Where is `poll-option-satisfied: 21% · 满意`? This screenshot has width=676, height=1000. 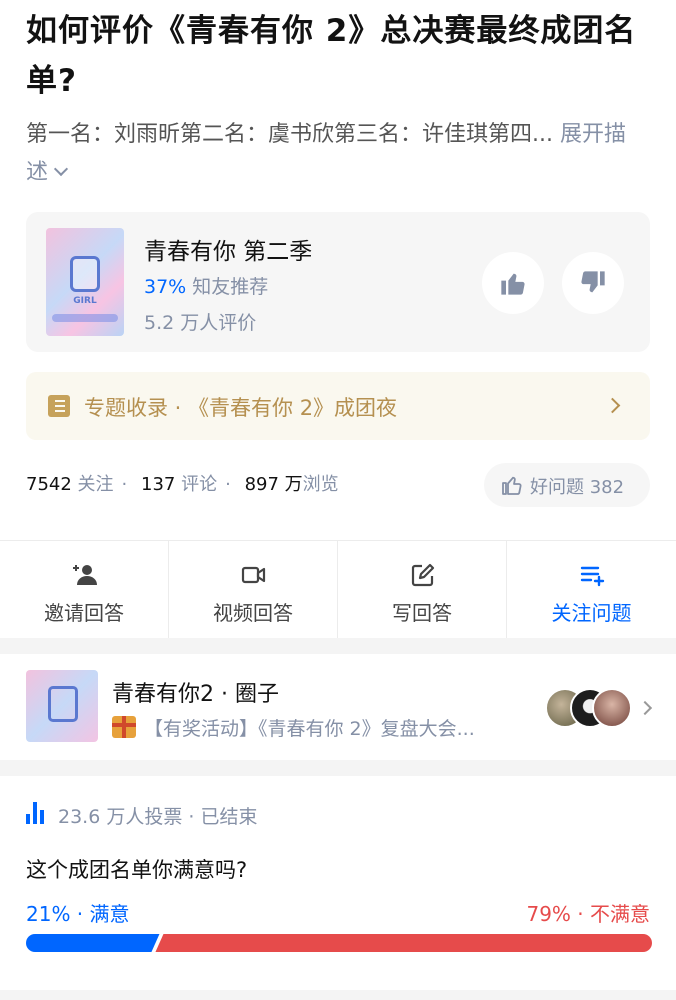
poll-option-satisfied: 21% · 满意 is located at coordinates (78, 914).